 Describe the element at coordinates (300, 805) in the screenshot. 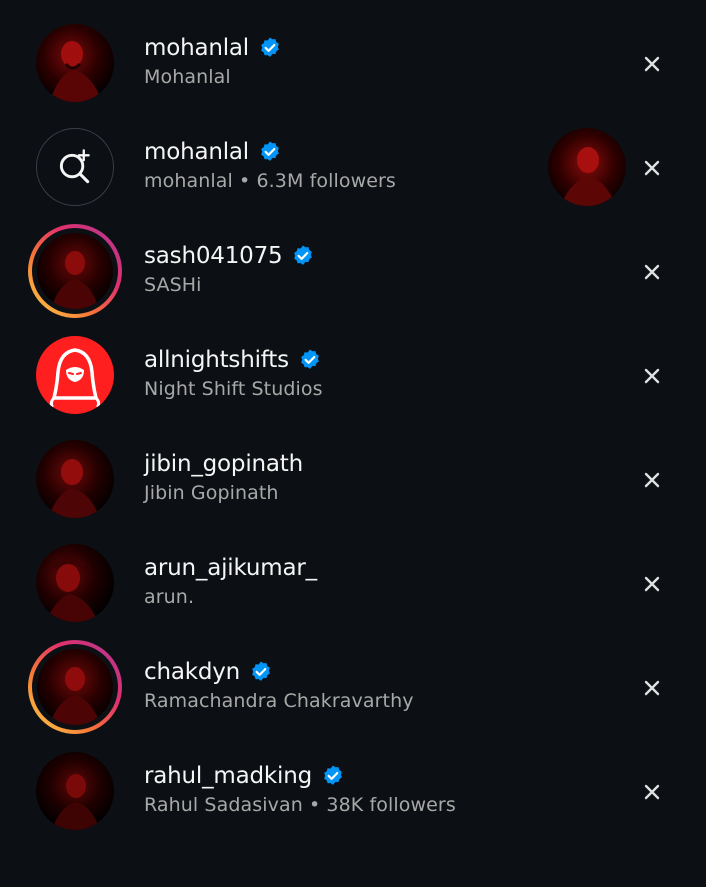

I see `subtitle: Rahul Sadasivan • 38K followers` at that location.